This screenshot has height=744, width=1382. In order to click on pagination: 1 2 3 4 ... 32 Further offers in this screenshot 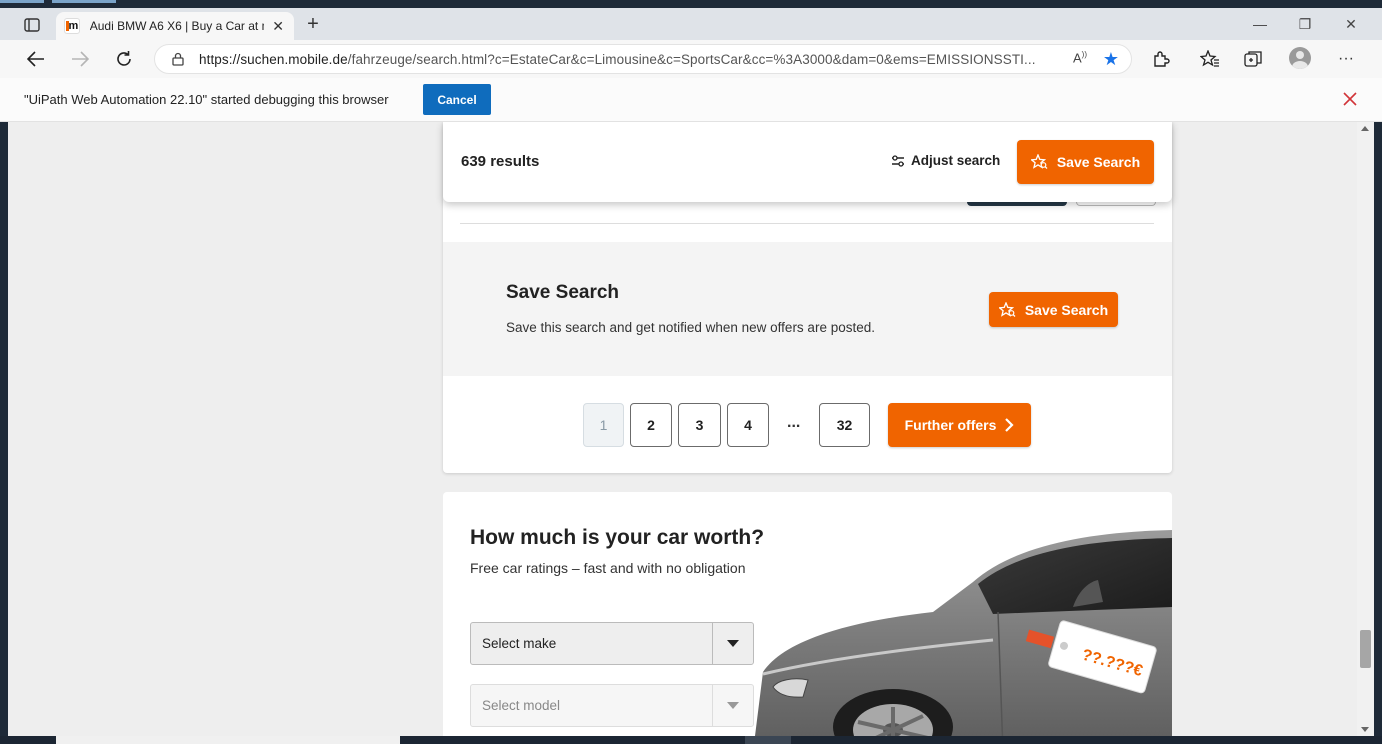, I will do `click(807, 424)`.